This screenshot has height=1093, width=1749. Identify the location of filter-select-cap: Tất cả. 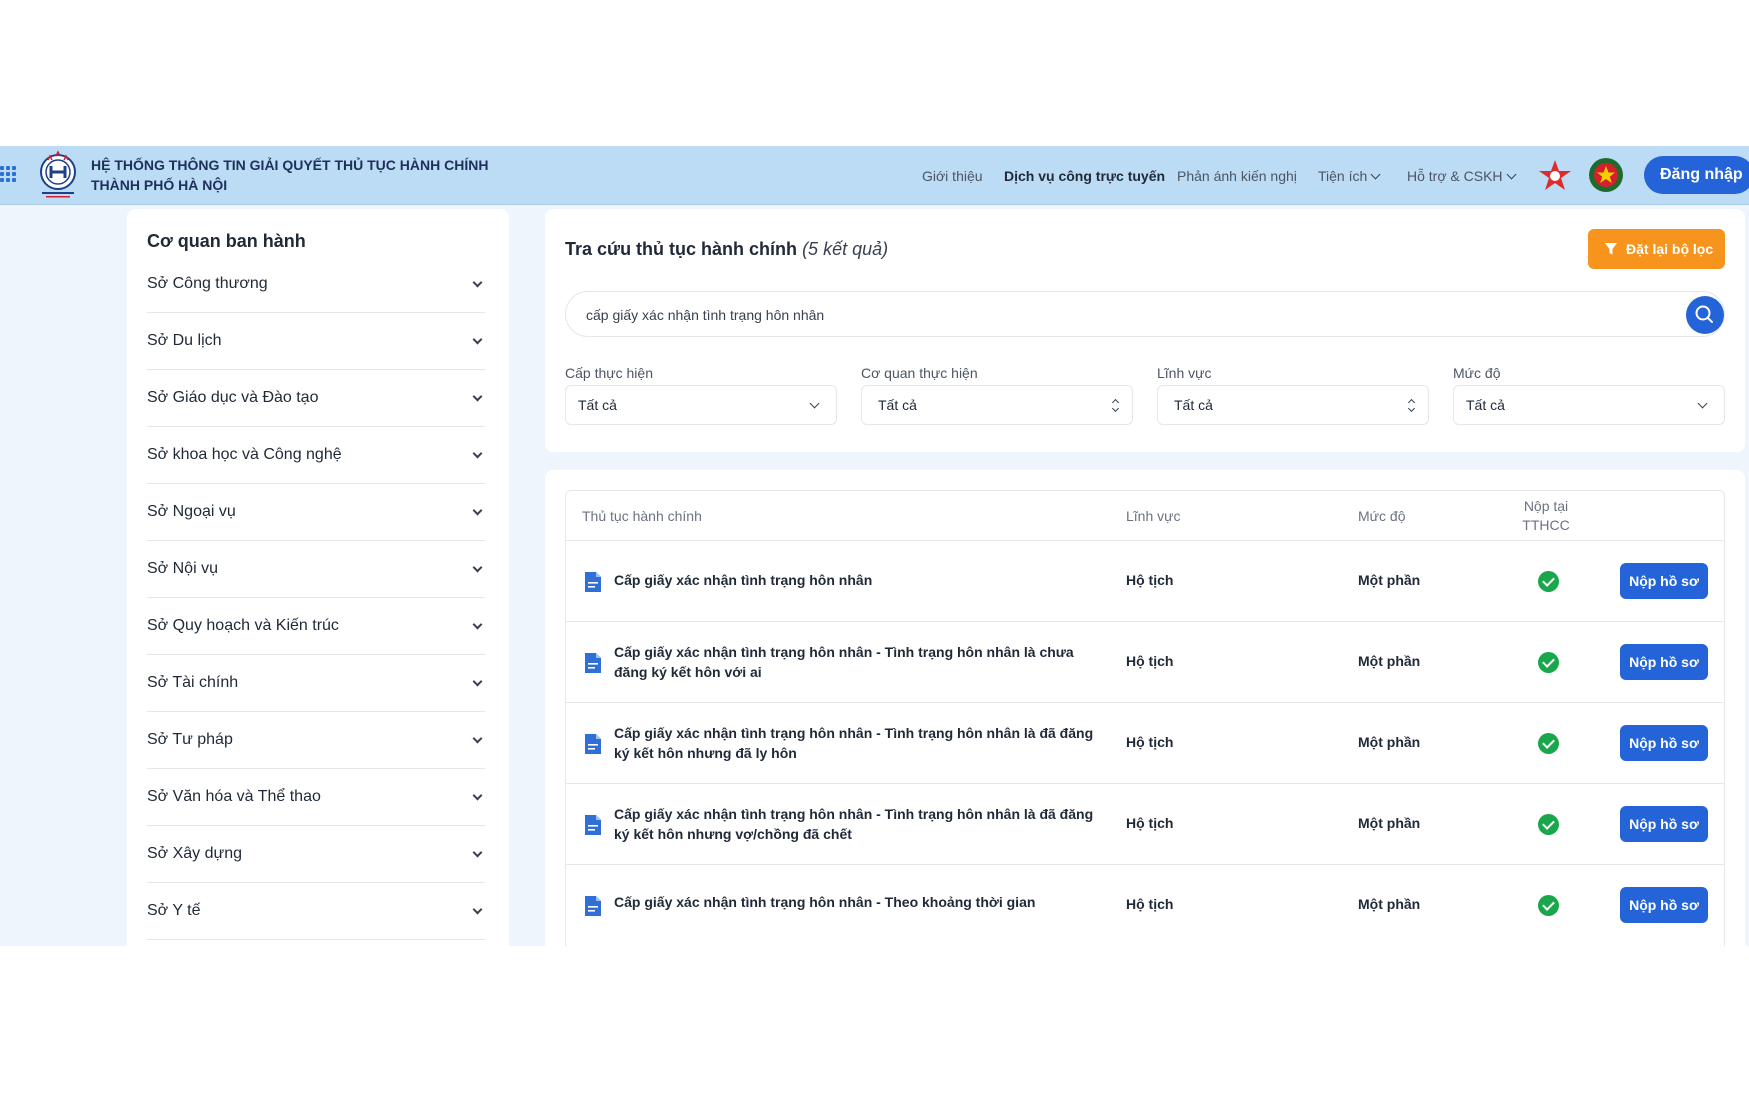
(701, 405).